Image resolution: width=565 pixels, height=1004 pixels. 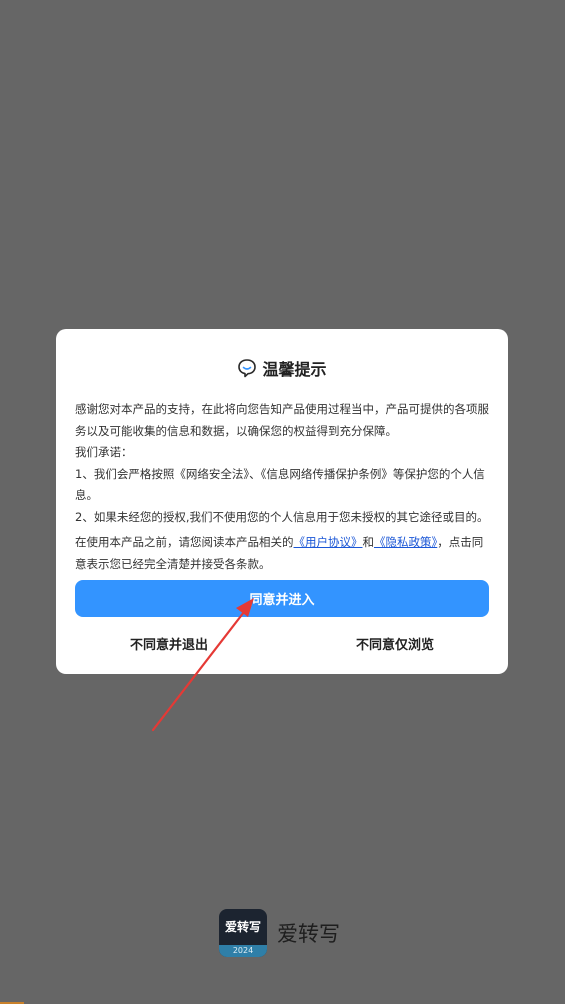 What do you see at coordinates (405, 542) in the screenshot?
I see `privacy-policy-link: 《隐私政策》` at bounding box center [405, 542].